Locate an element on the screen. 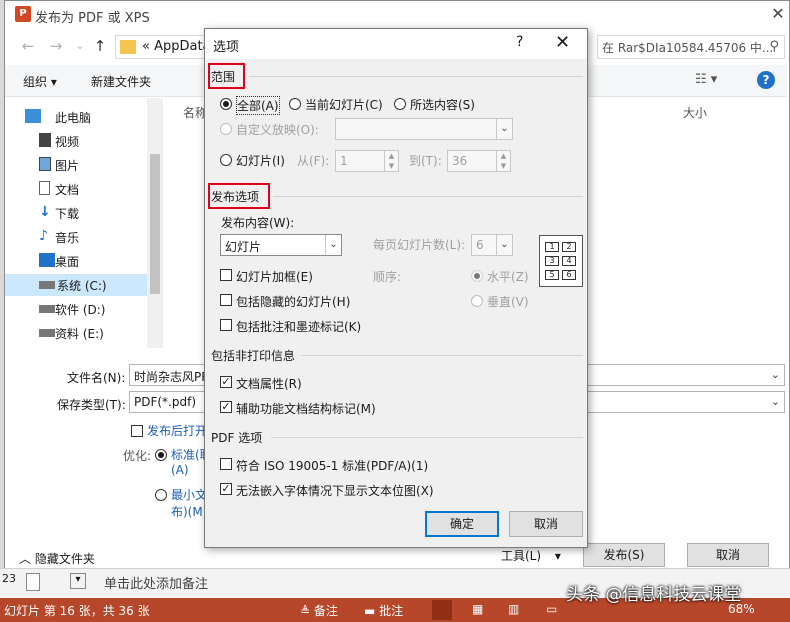 Image resolution: width=790 pixels, height=622 pixels. doc-props-checkbox: ✓ is located at coordinates (226, 382).